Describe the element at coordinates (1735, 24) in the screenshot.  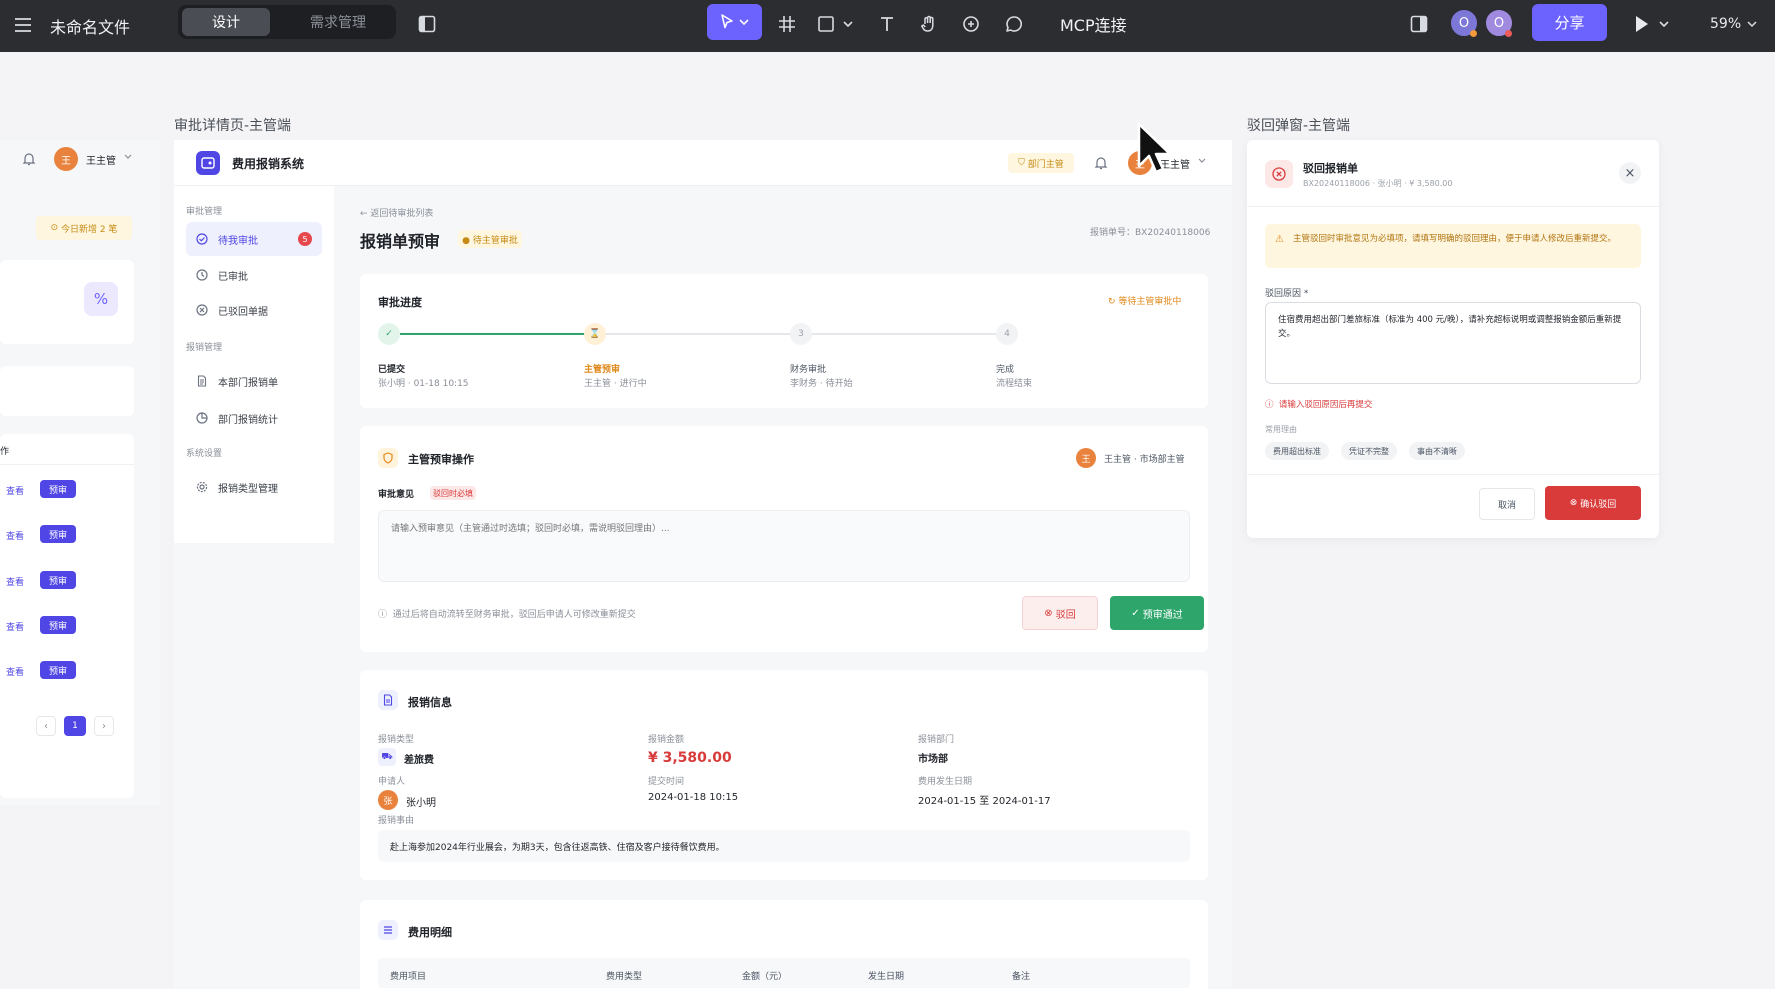
I see `zoom-level: 59%` at that location.